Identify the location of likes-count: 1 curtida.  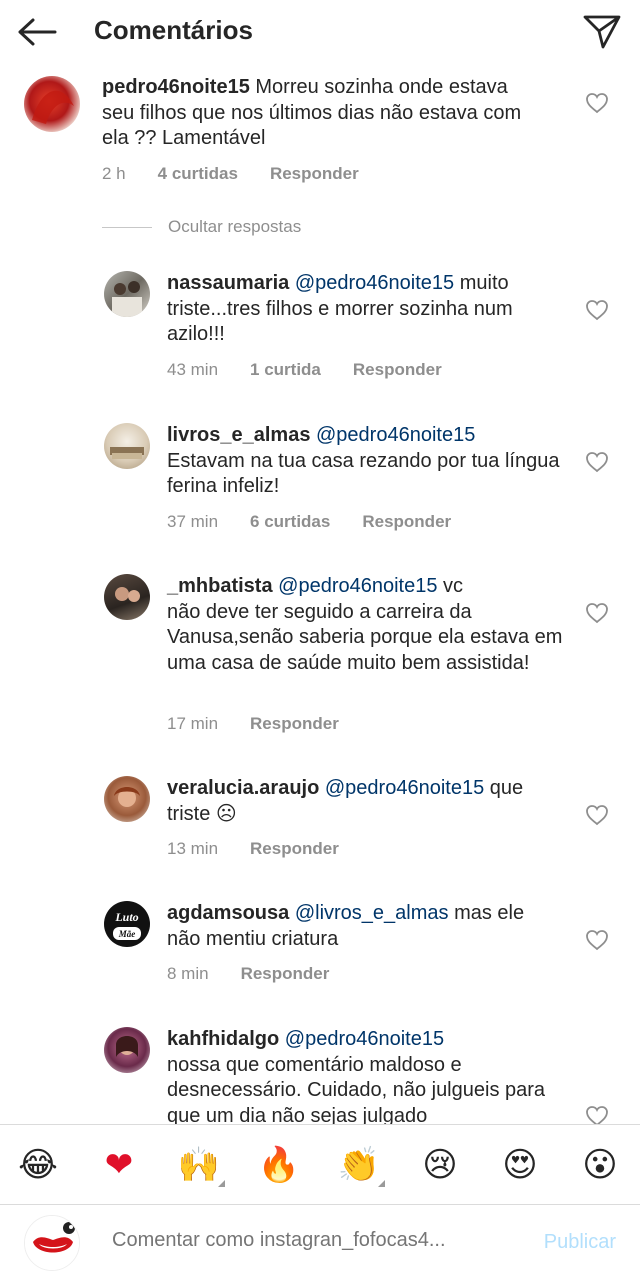
(285, 370).